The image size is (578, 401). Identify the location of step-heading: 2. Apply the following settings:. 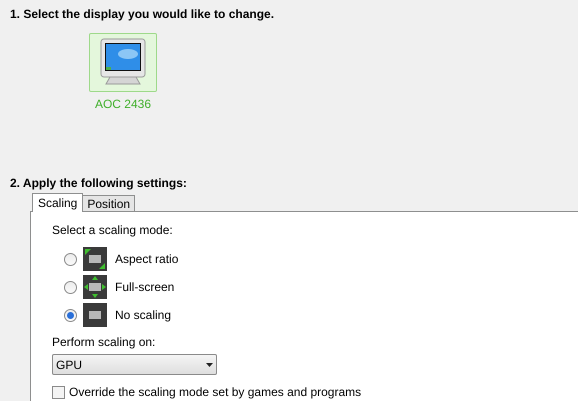
(98, 183).